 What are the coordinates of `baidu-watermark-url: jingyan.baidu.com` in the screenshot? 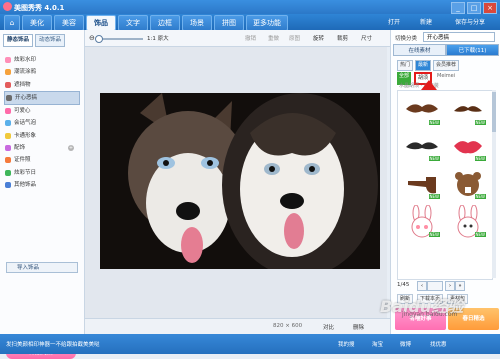 It's located at (430, 314).